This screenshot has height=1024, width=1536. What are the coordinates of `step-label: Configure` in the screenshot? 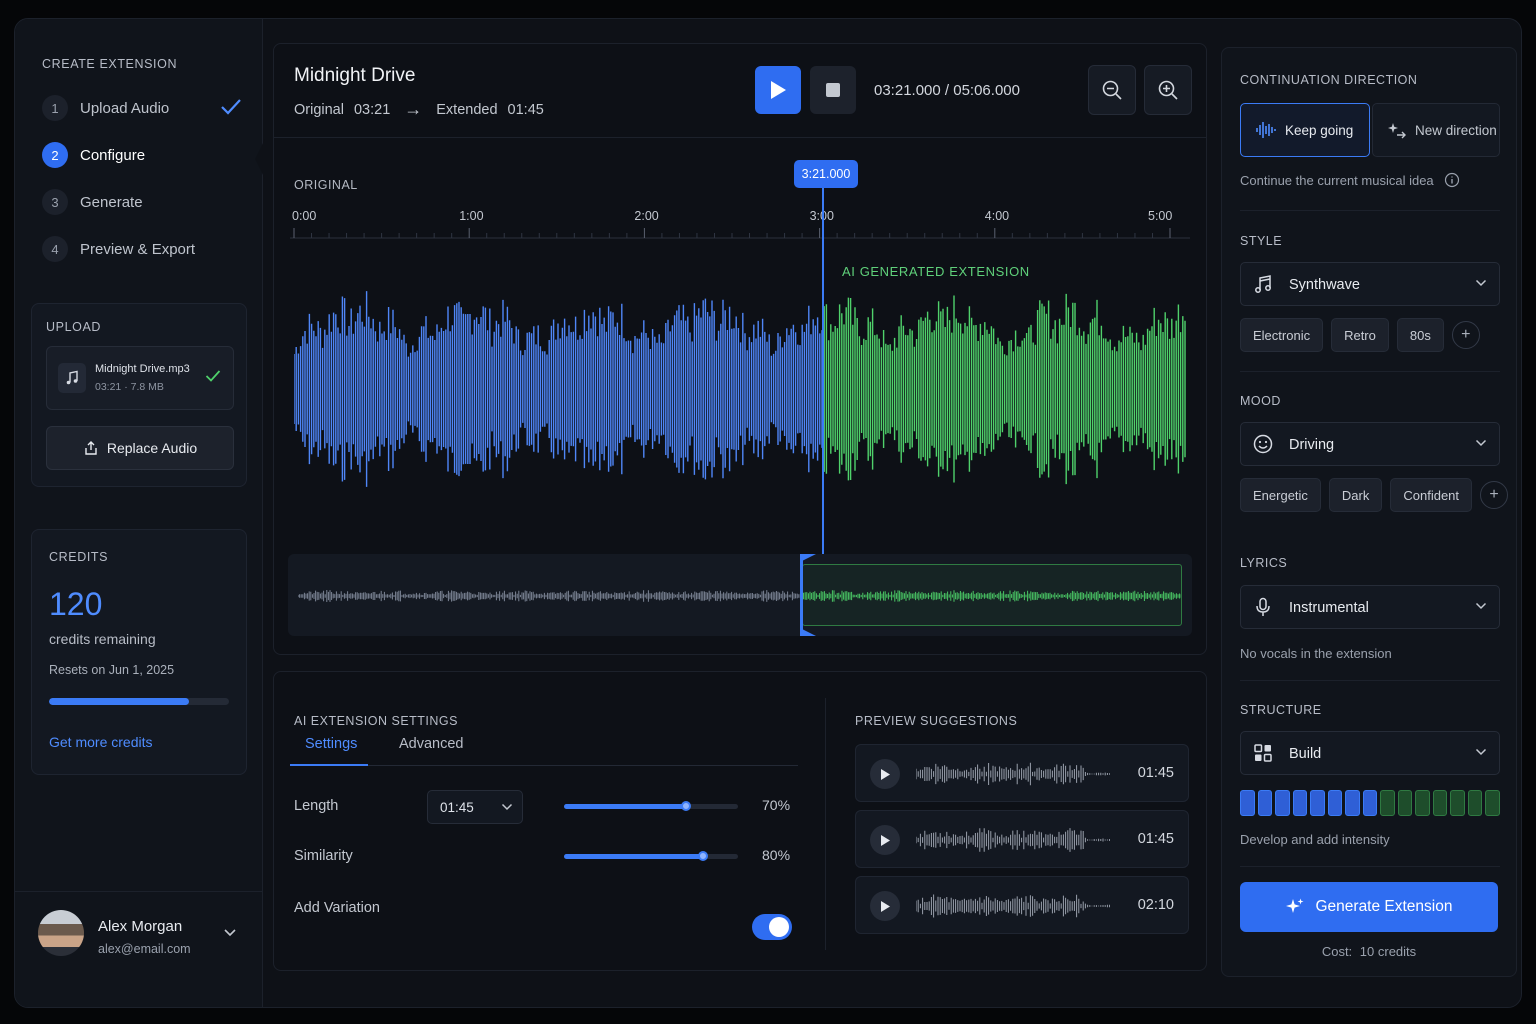 It's located at (113, 155).